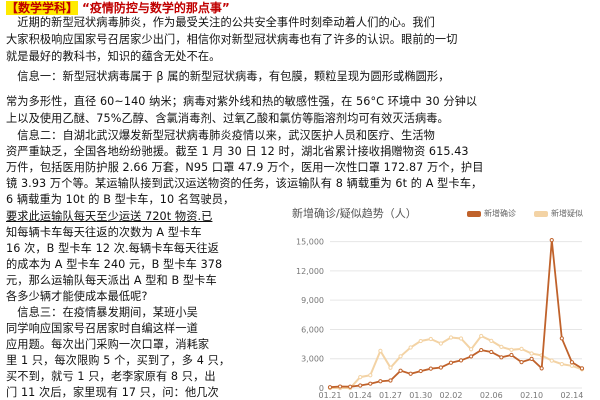  What do you see at coordinates (109, 216) in the screenshot?
I see `text-line: 要求此运输队每天至少运送 720t 物资.已` at bounding box center [109, 216].